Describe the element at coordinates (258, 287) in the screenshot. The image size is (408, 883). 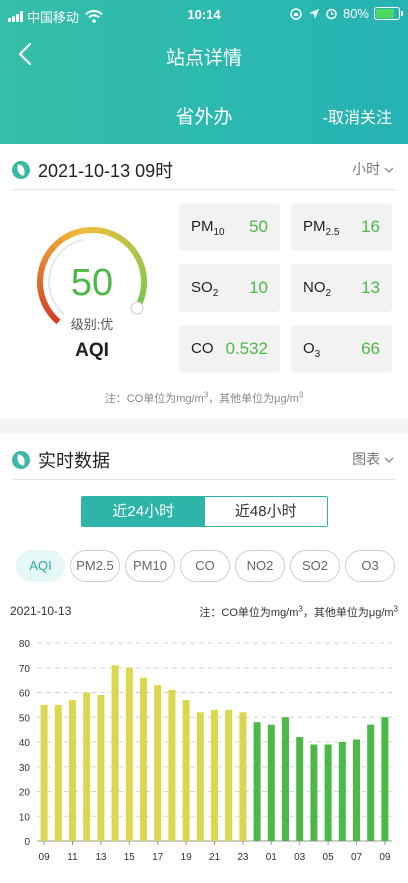
I see `pollutant-value: 10` at that location.